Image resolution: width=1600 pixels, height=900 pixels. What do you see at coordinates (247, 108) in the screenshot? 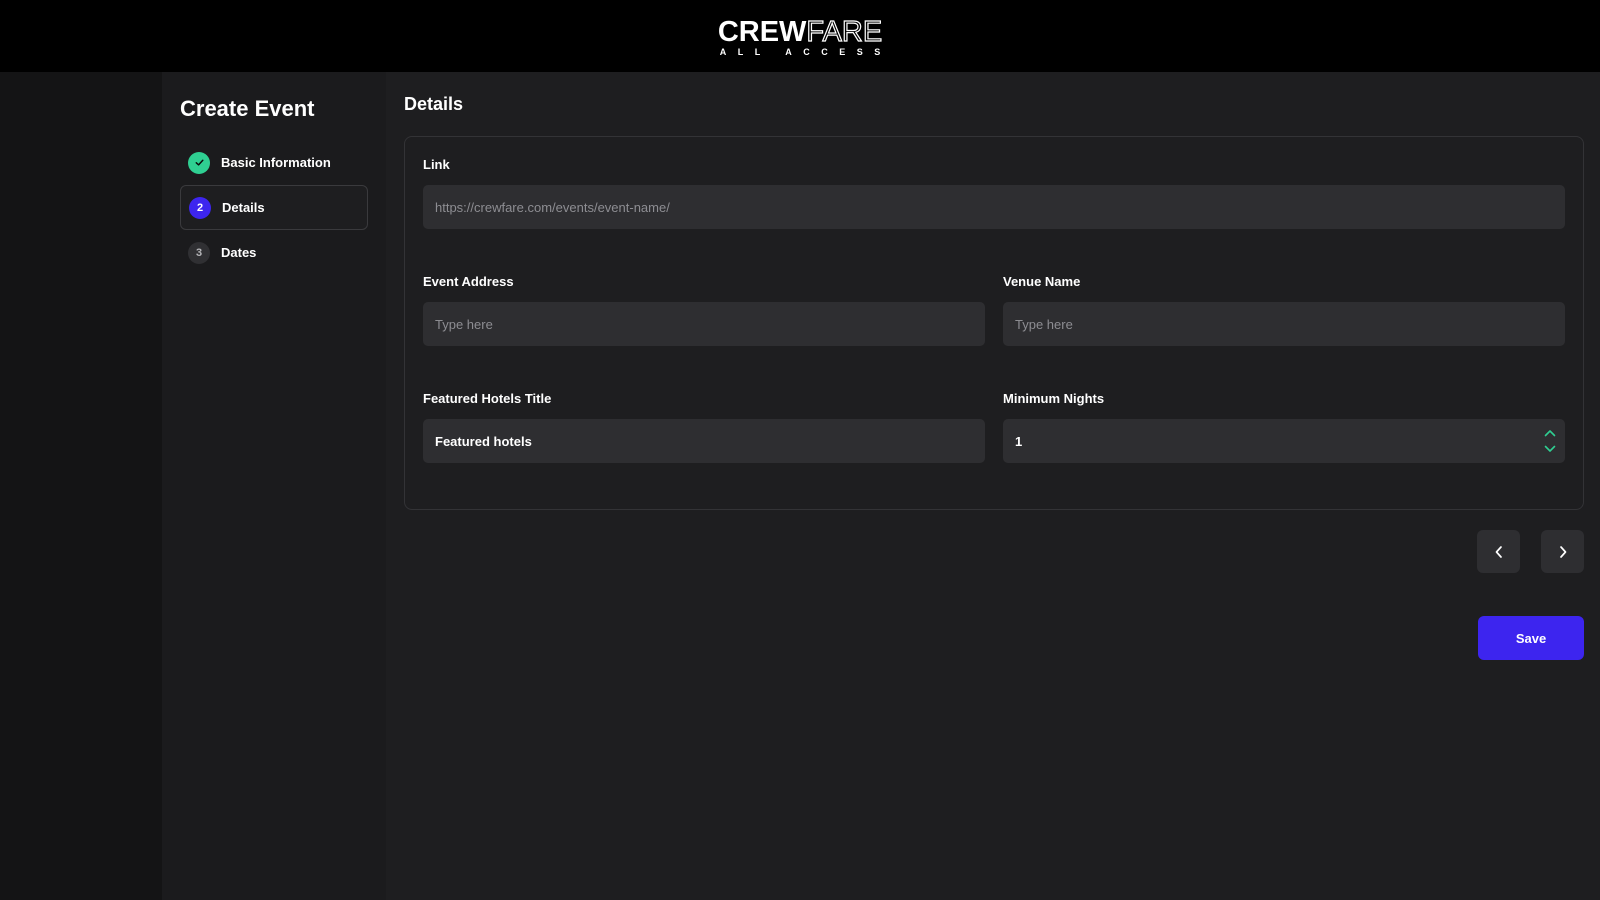
I see `sidebar-title: Create Event` at bounding box center [247, 108].